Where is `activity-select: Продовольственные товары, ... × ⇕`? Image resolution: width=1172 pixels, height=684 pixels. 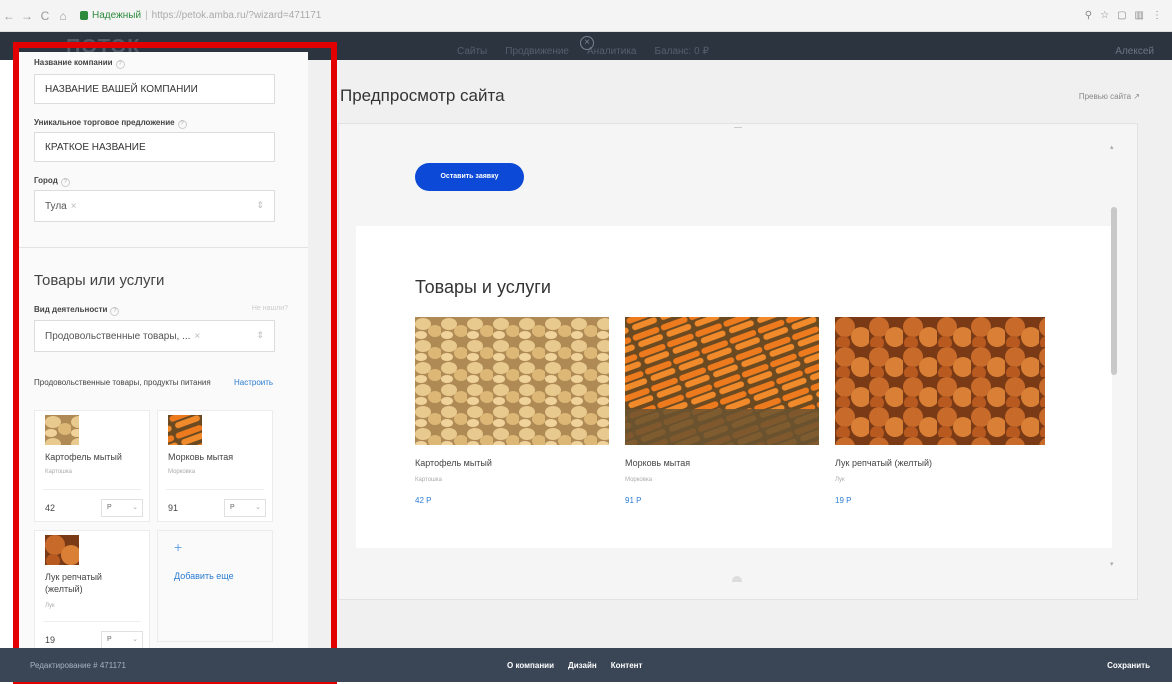 activity-select: Продовольственные товары, ... × ⇕ is located at coordinates (154, 336).